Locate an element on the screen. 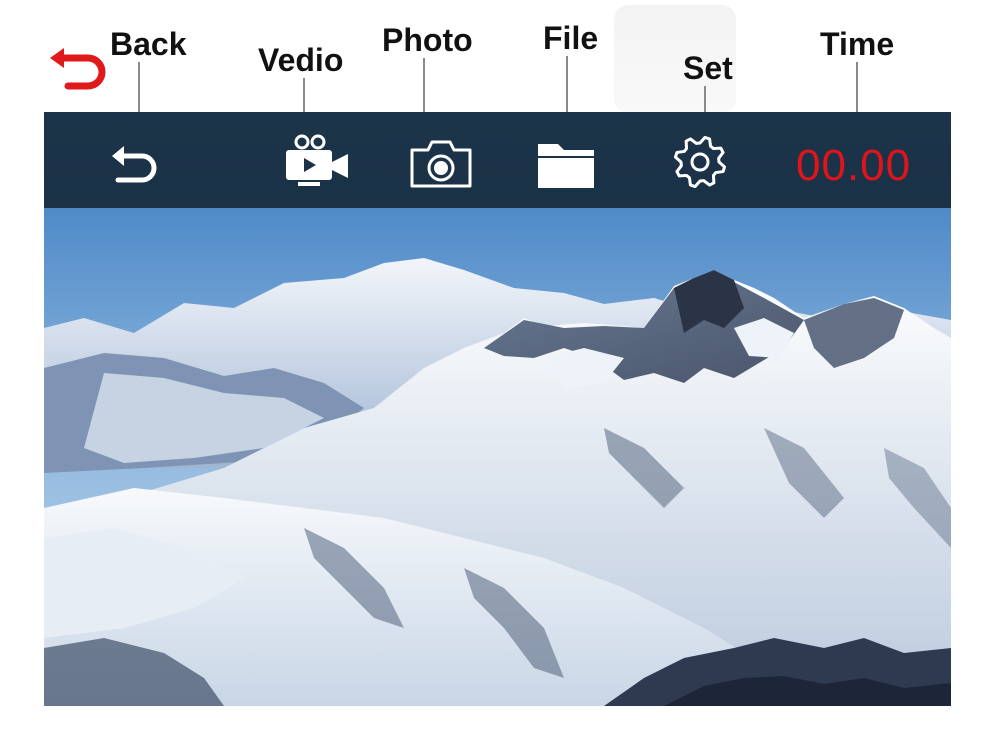 This screenshot has width=1000, height=750. video-button is located at coordinates (318, 162).